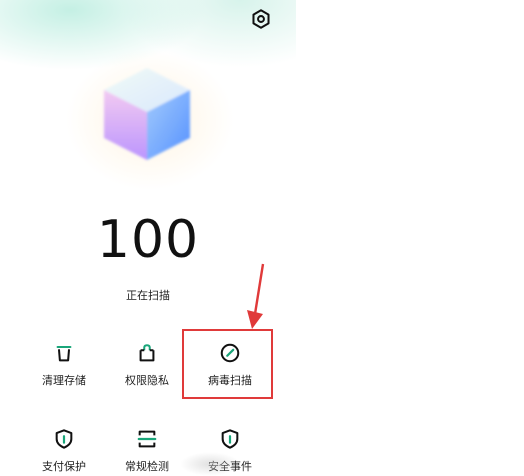  I want to click on trash-icon, so click(64, 354).